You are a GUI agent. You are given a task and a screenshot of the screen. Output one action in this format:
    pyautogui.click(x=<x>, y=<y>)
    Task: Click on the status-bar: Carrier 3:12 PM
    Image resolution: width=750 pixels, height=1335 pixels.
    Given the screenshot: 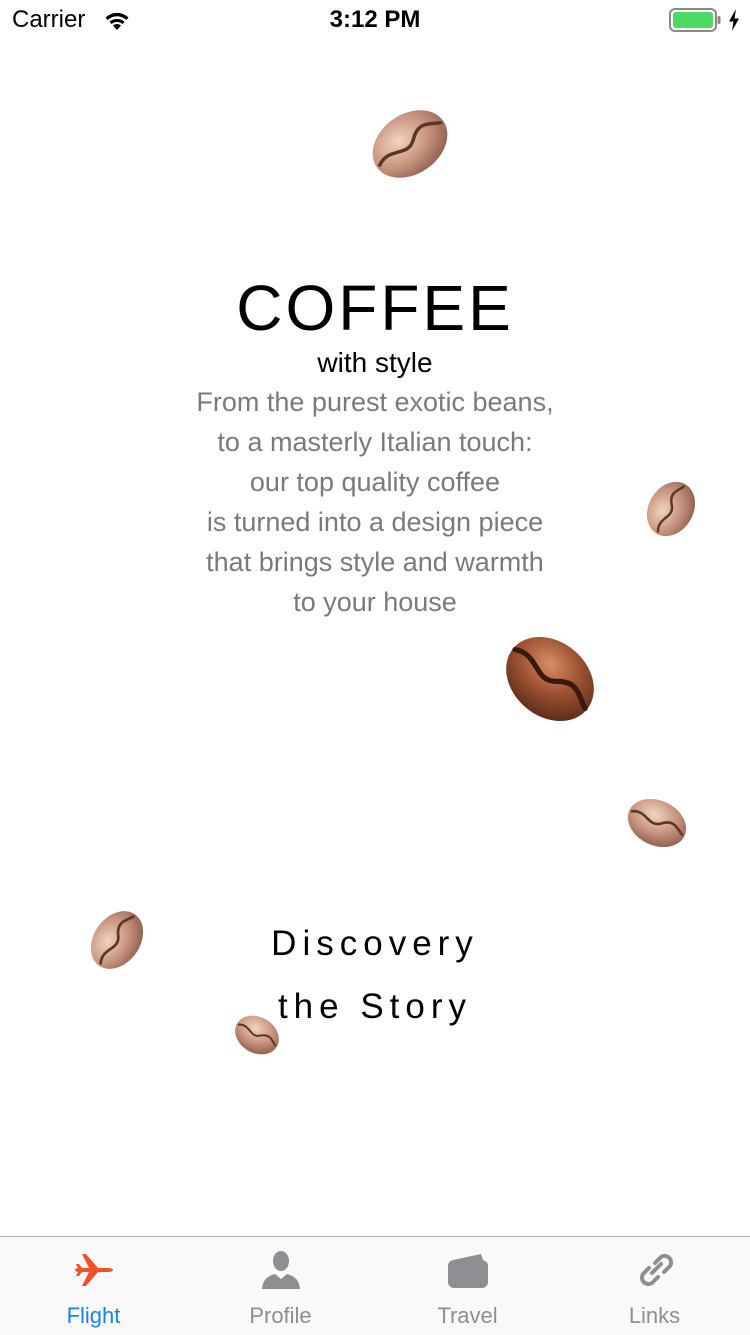 What is the action you would take?
    pyautogui.click(x=375, y=20)
    